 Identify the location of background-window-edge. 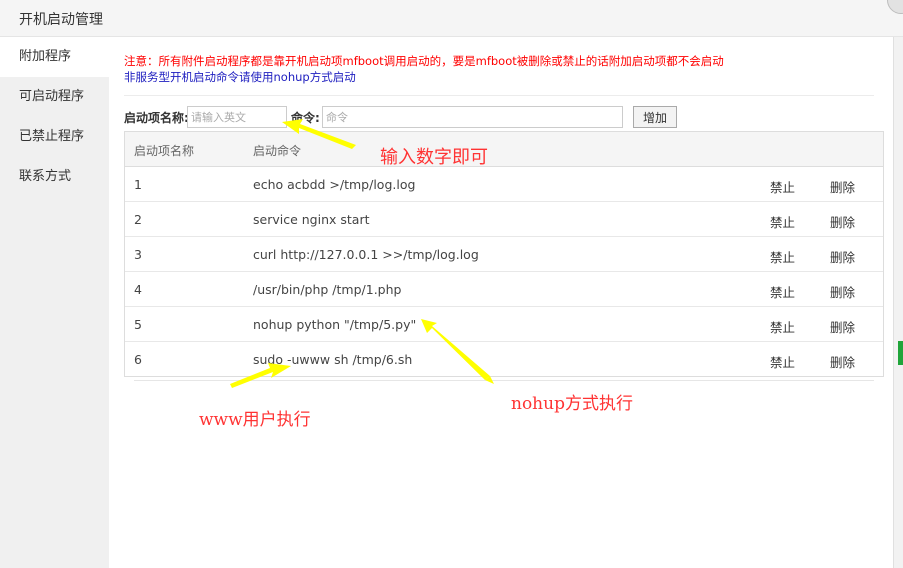
(898, 302).